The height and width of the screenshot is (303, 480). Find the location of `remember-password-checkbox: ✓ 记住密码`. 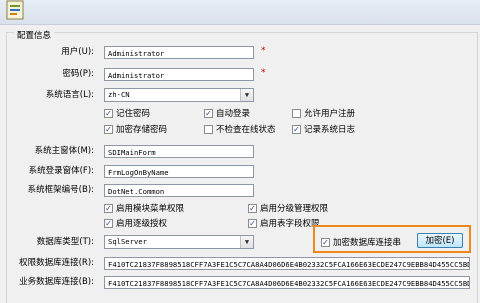

remember-password-checkbox: ✓ 记住密码 is located at coordinates (127, 113).